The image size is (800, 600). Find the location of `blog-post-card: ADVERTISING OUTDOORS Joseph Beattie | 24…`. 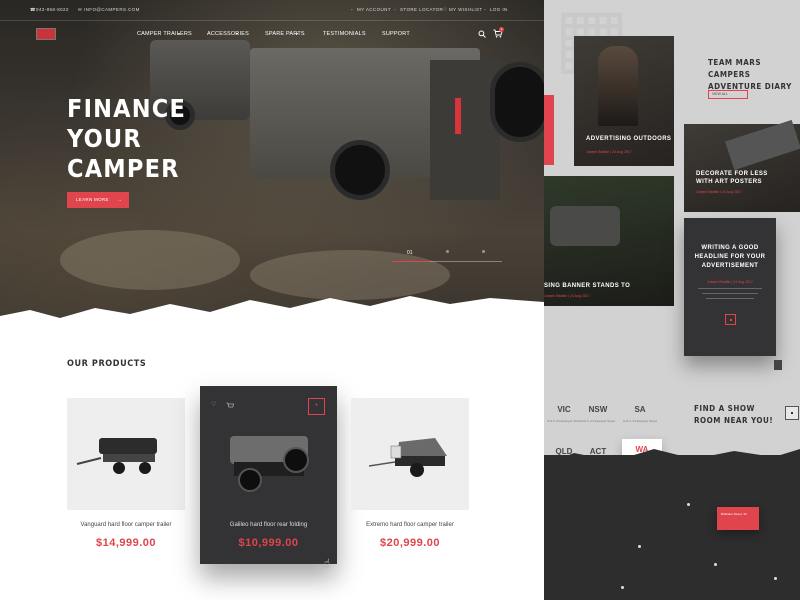

blog-post-card: ADVERTISING OUTDOORS Joseph Beattie | 24… is located at coordinates (624, 101).